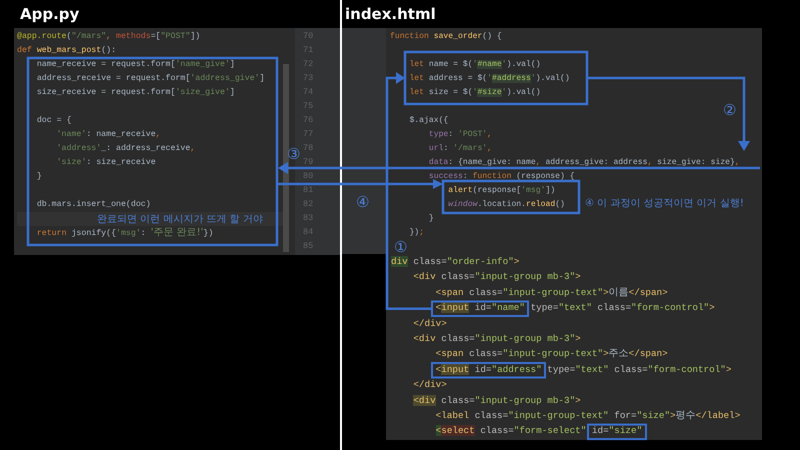 This screenshot has width=800, height=450. What do you see at coordinates (286, 158) in the screenshot?
I see `scrollbar` at bounding box center [286, 158].